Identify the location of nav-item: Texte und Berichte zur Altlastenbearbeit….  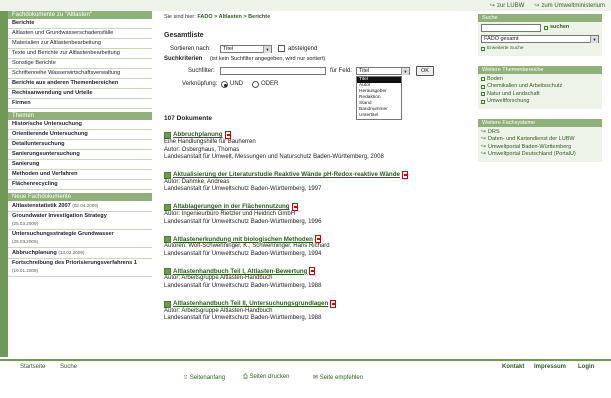
(80, 54).